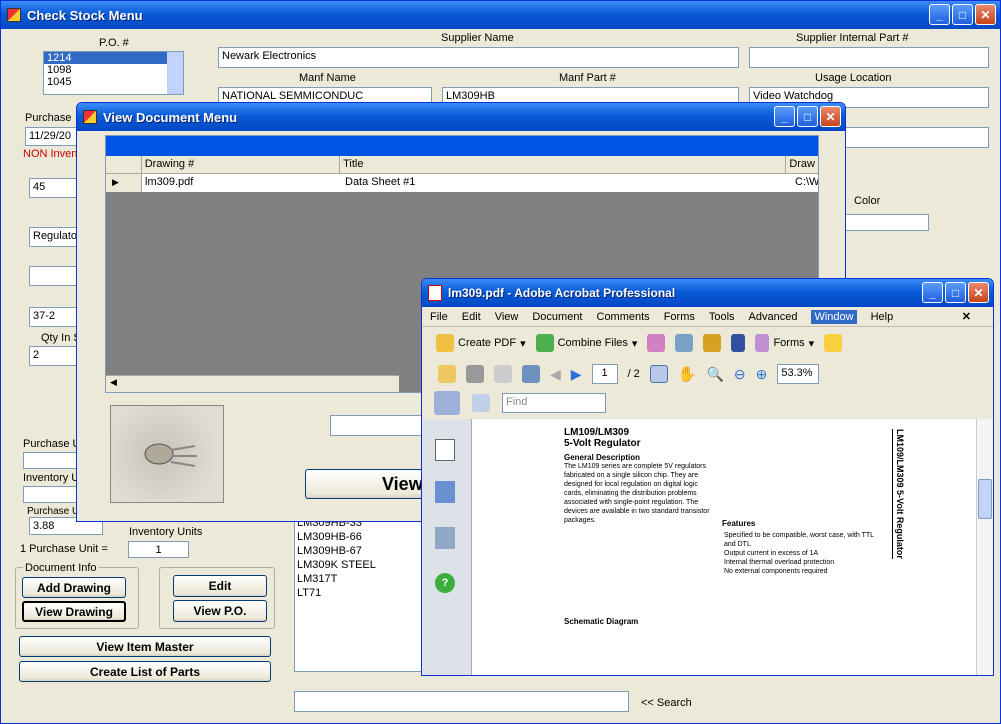  I want to click on close-doc-icon: ✕, so click(966, 316).